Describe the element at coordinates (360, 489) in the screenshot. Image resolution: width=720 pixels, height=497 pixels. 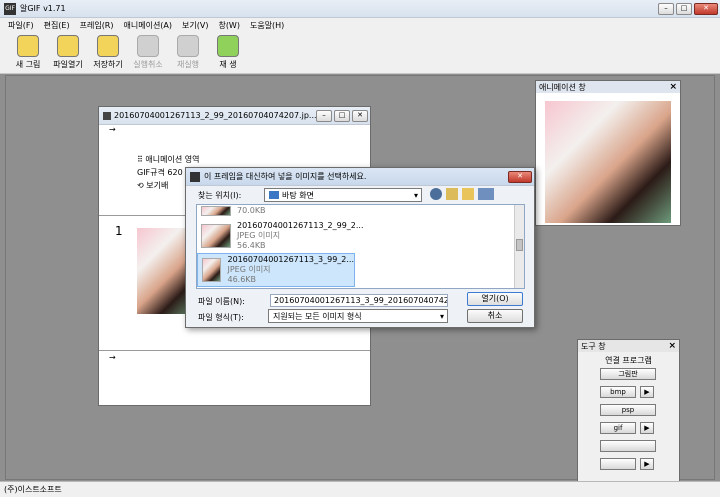
I see `status-bar: (주)이스트소프트` at that location.